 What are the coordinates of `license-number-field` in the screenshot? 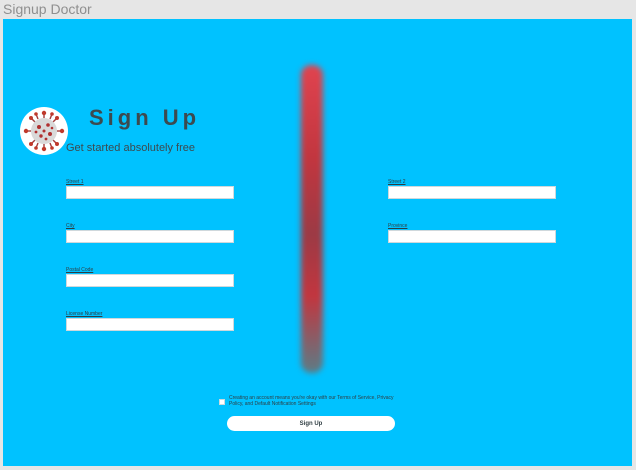 It's located at (150, 324).